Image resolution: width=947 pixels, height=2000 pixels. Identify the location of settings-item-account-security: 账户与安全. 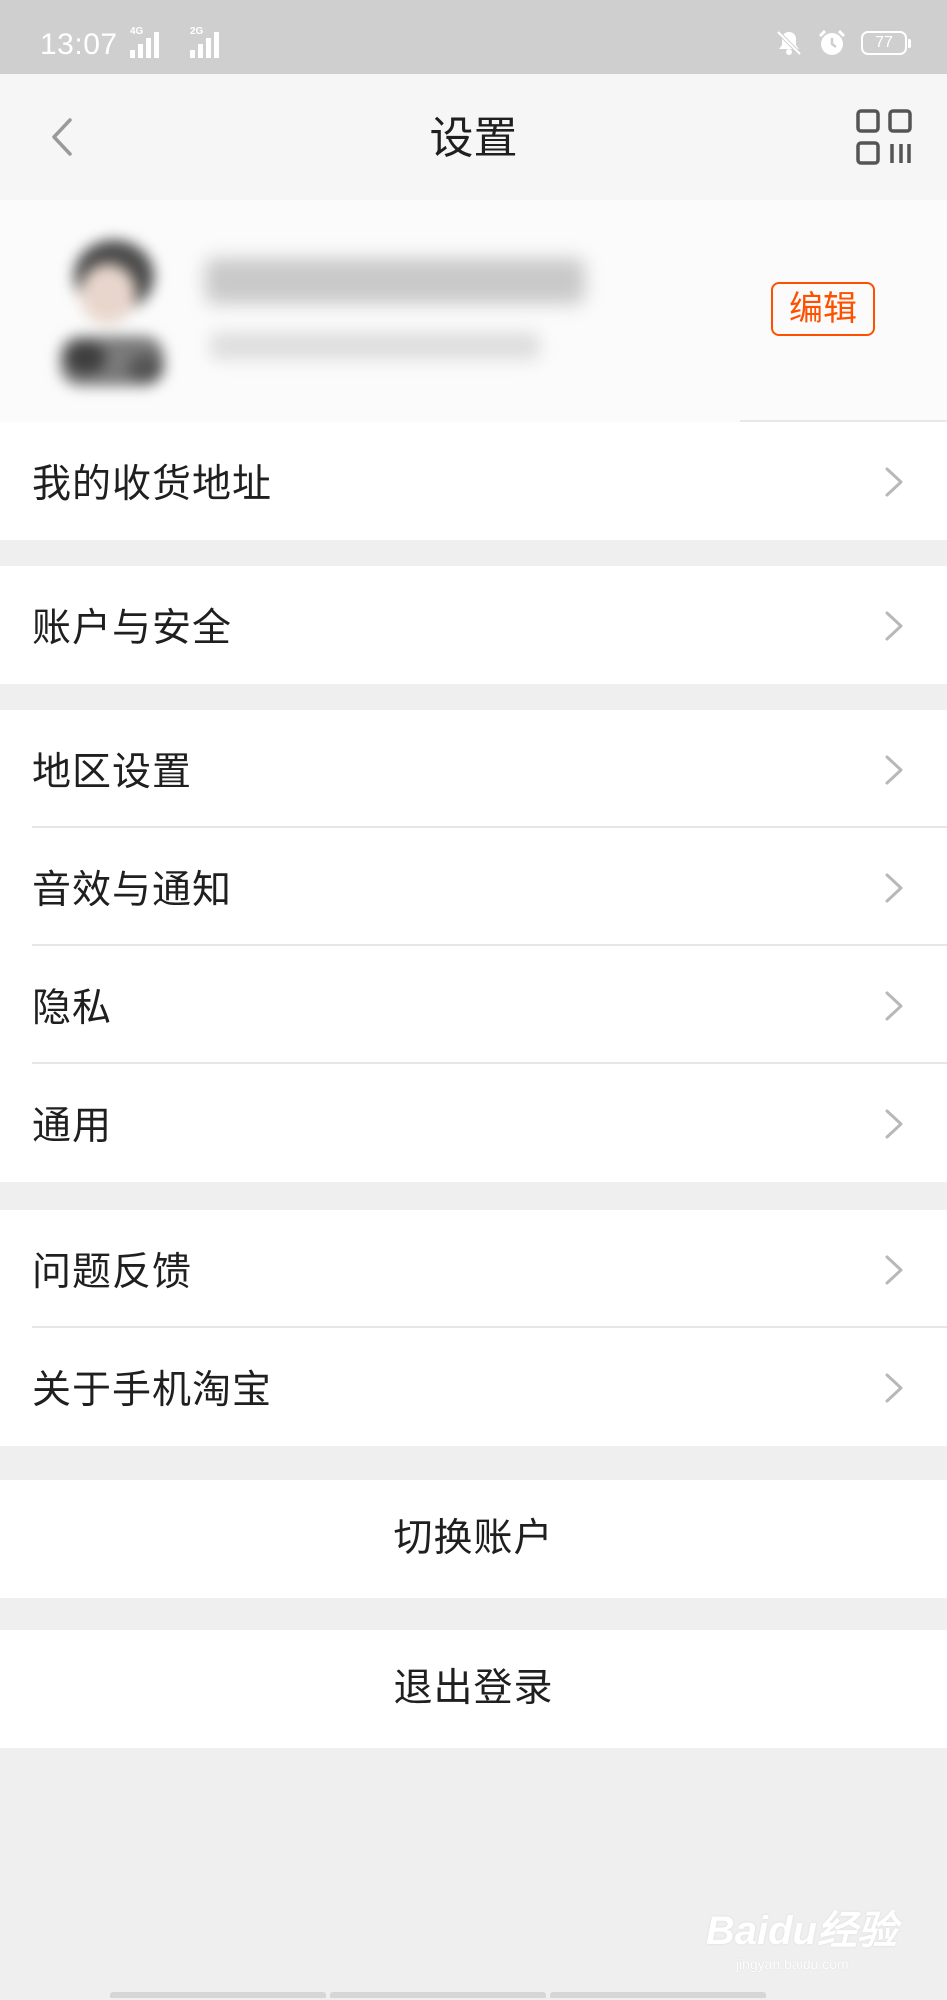
(473, 625).